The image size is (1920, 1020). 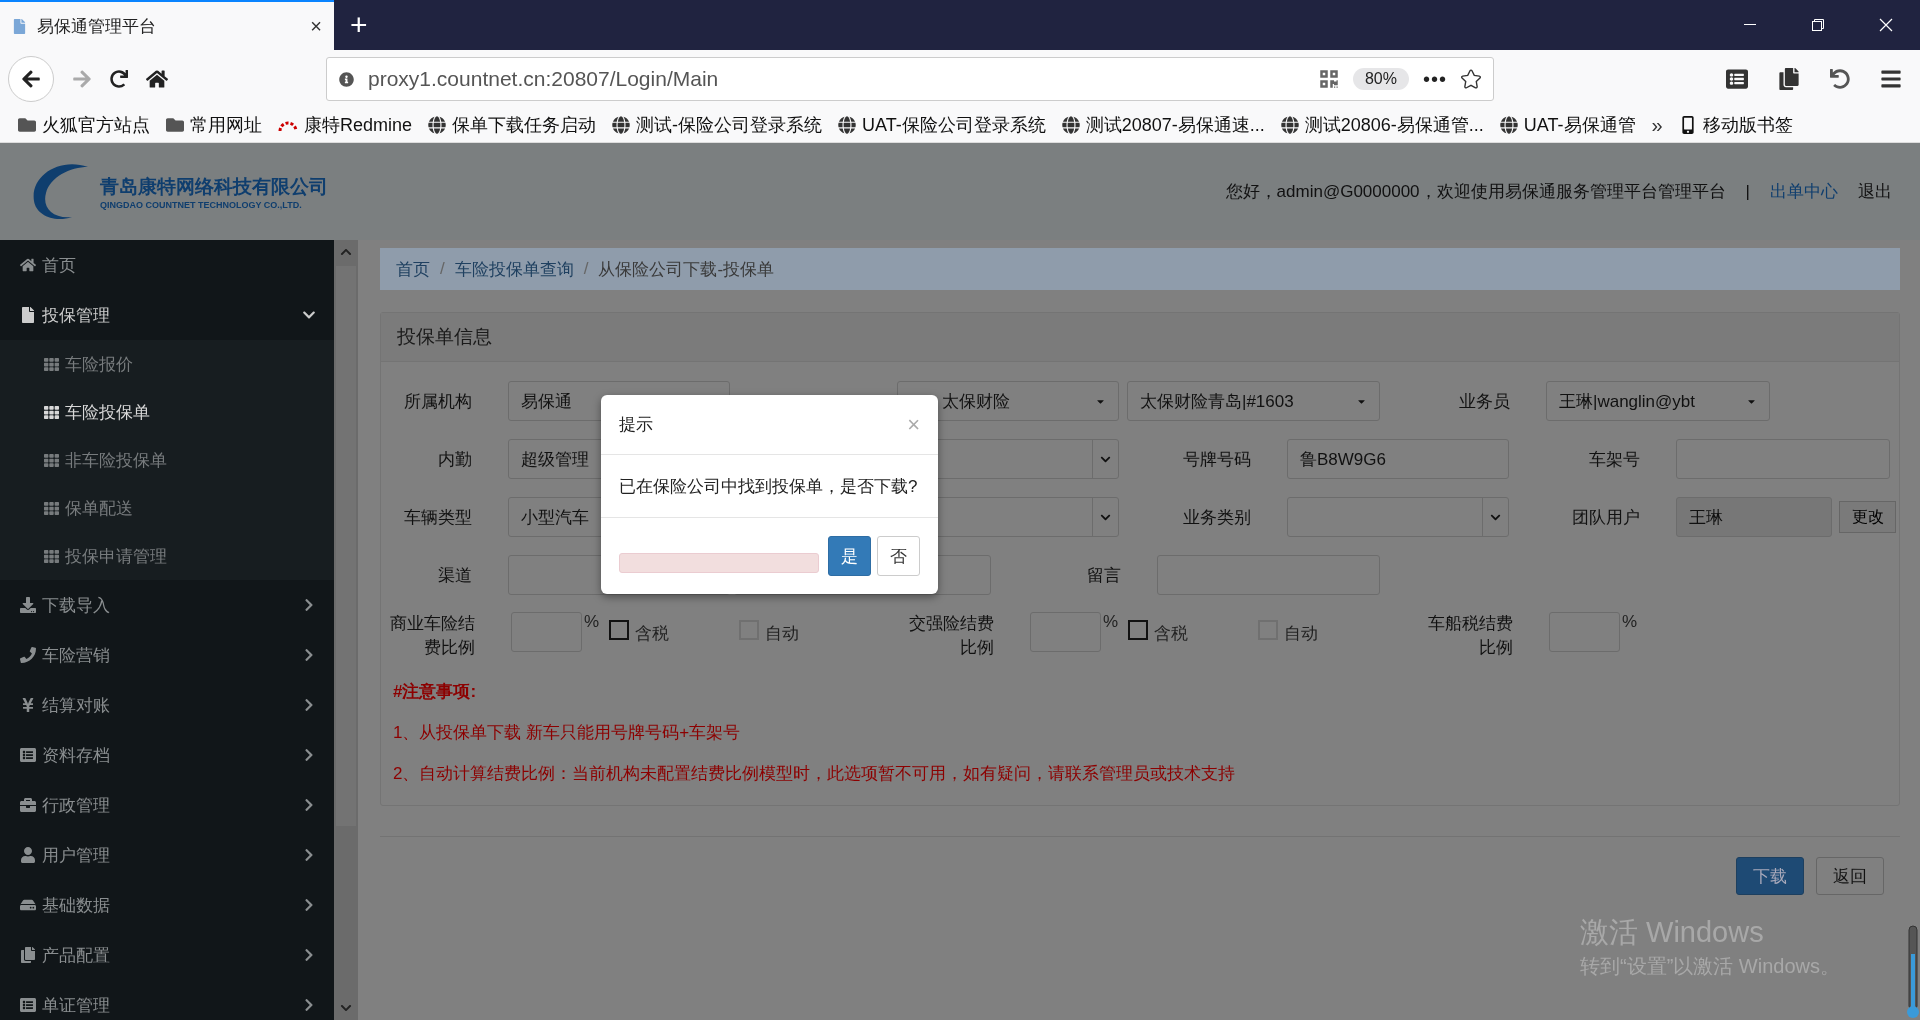 What do you see at coordinates (435, 692) in the screenshot?
I see `notes-title: #注意事项:` at bounding box center [435, 692].